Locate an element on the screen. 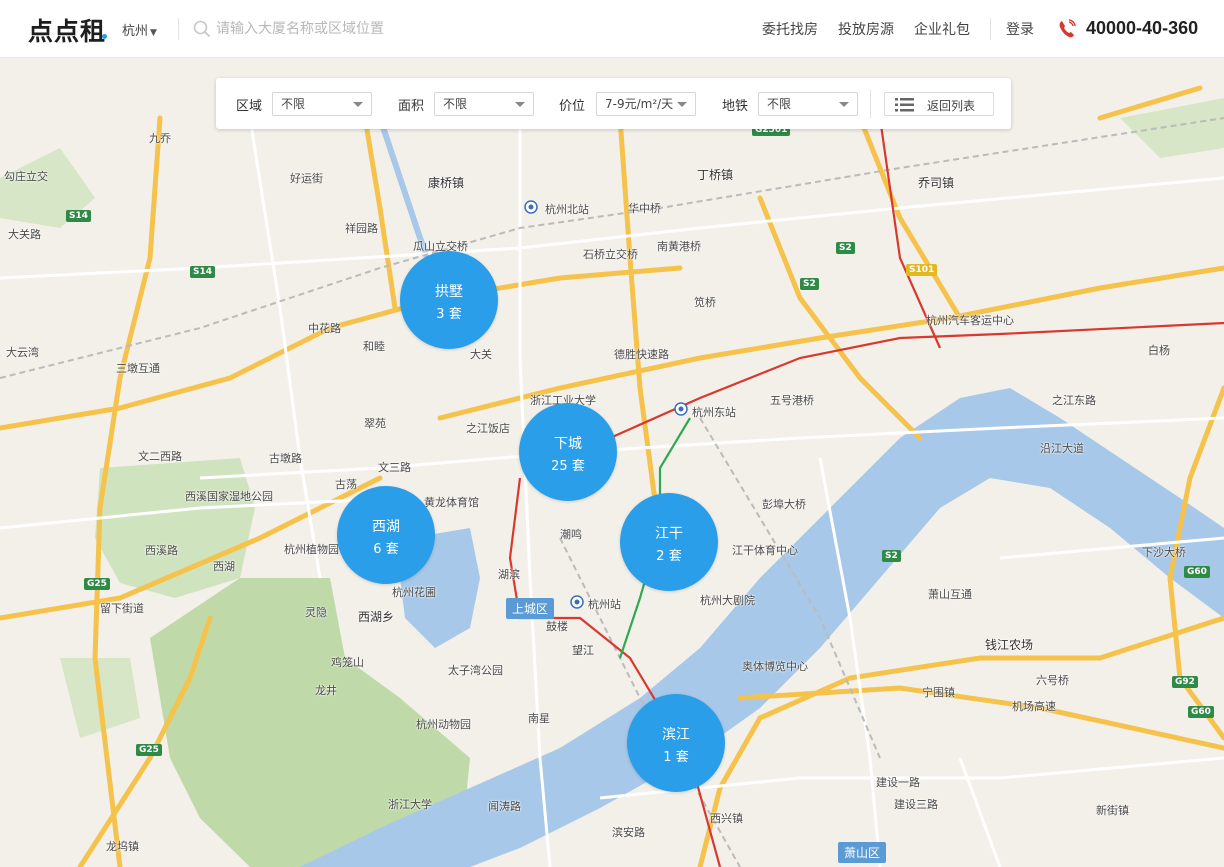  district-bubble-binjiang: 滨江 1 套 is located at coordinates (676, 743).